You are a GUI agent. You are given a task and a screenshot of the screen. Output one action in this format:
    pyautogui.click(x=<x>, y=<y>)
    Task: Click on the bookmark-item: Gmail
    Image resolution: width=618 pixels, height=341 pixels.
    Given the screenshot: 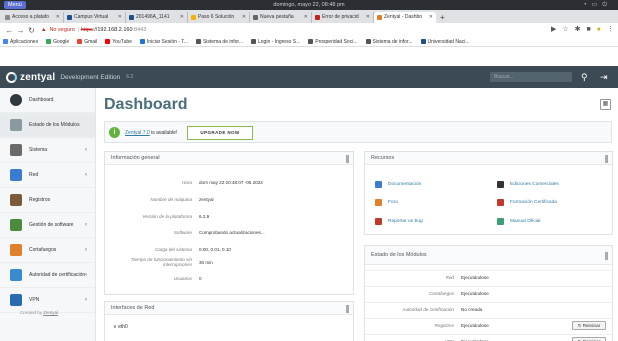 What is the action you would take?
    pyautogui.click(x=87, y=42)
    